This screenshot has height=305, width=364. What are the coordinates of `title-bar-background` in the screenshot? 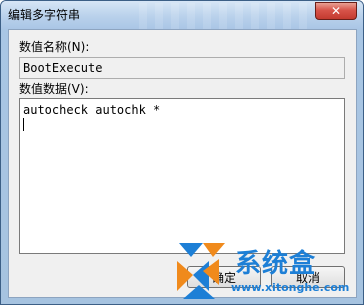 It's located at (221, 16).